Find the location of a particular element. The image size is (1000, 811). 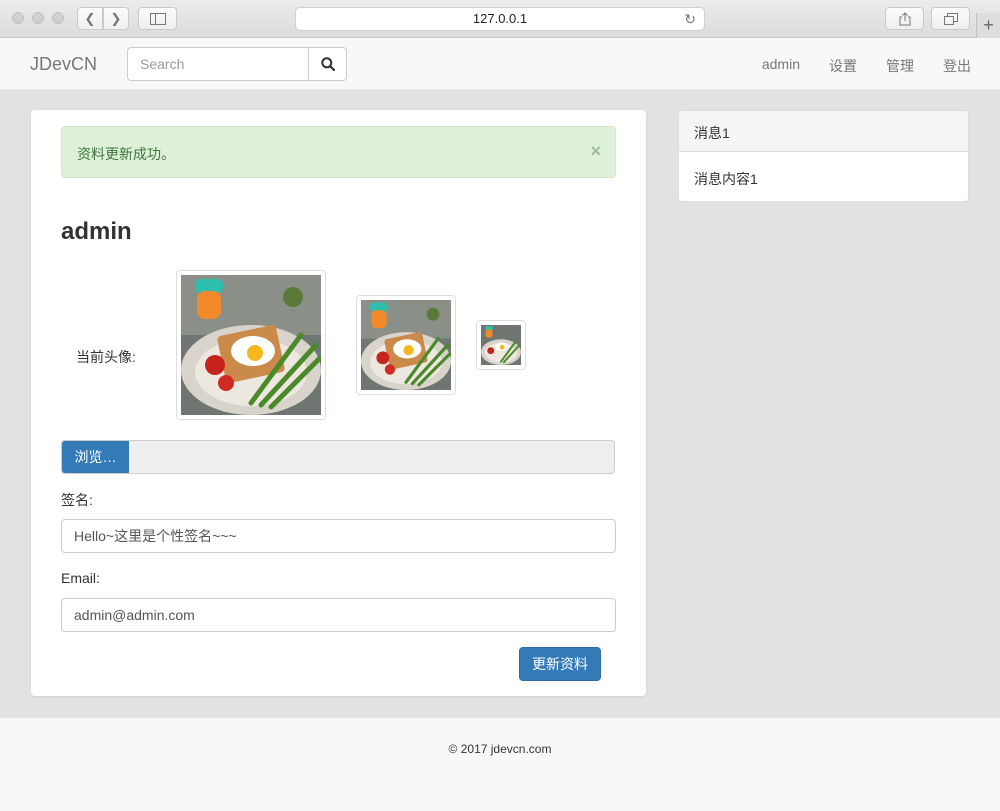

sidebar-toggle-button is located at coordinates (157, 18).